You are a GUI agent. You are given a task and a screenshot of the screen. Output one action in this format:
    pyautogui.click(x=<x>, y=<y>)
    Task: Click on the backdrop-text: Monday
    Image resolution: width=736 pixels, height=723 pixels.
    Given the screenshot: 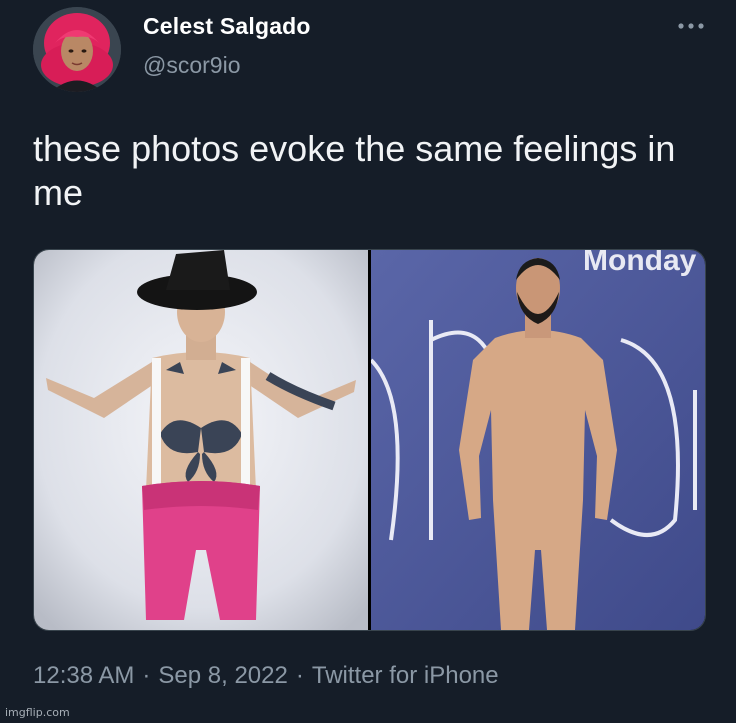 What is the action you would take?
    pyautogui.click(x=640, y=263)
    